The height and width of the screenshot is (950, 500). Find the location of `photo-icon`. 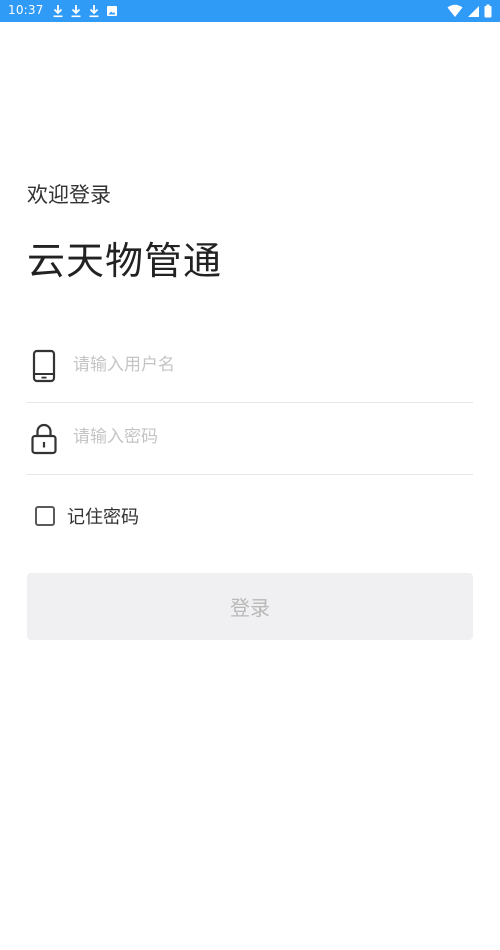

photo-icon is located at coordinates (112, 11).